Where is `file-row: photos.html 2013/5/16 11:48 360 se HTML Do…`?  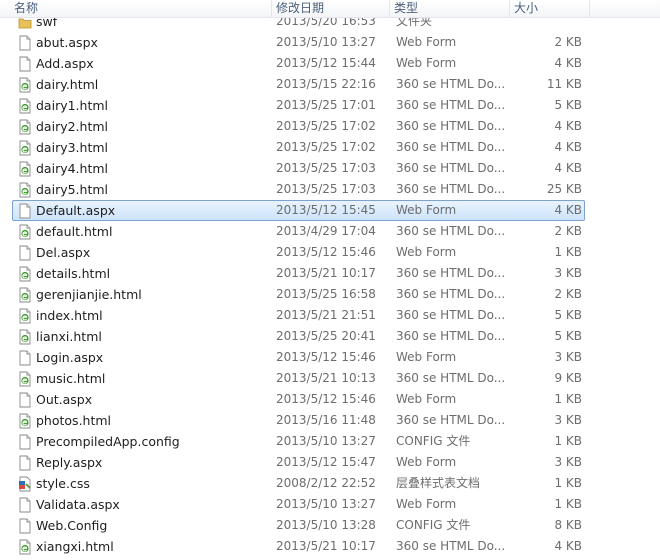 file-row: photos.html 2013/5/16 11:48 360 se HTML Do… is located at coordinates (330, 420).